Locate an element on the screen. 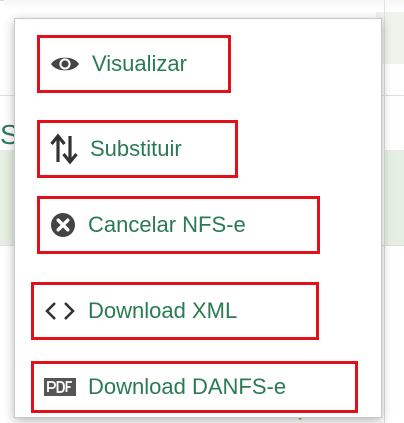  menu-item-download-xml: Download XML is located at coordinates (175, 311).